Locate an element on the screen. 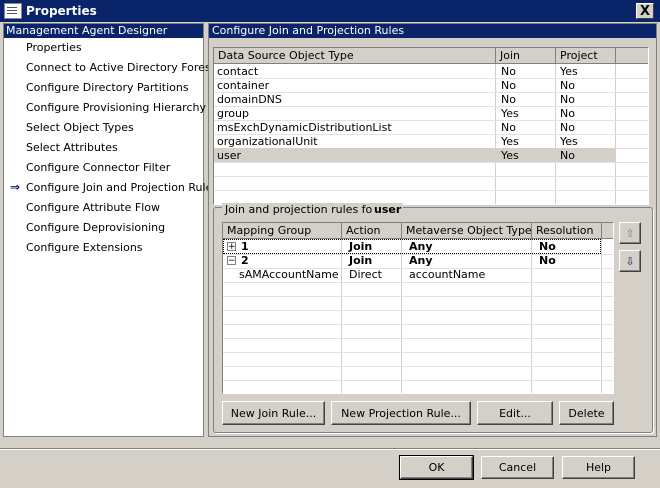 The width and height of the screenshot is (660, 488). mapping-method-cell: Direct is located at coordinates (365, 274).